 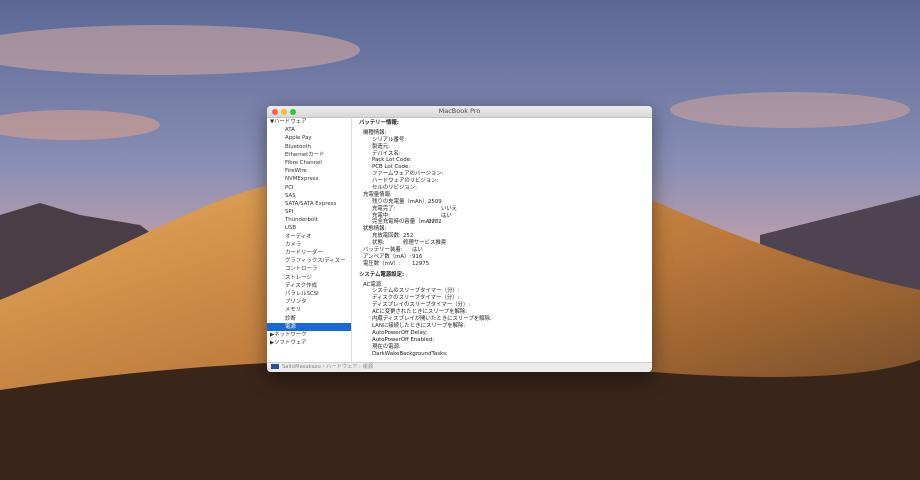 I want to click on window-title: MacBook Pro, so click(x=459, y=111).